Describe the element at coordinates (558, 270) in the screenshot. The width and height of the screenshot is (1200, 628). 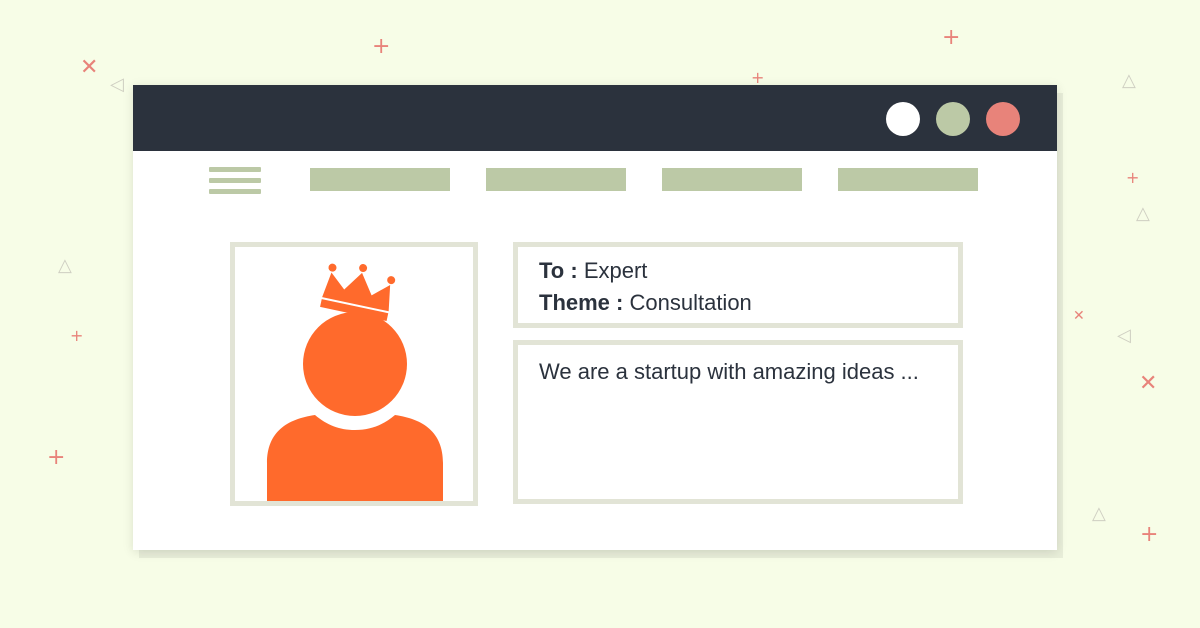
I see `recipient-label: To :` at that location.